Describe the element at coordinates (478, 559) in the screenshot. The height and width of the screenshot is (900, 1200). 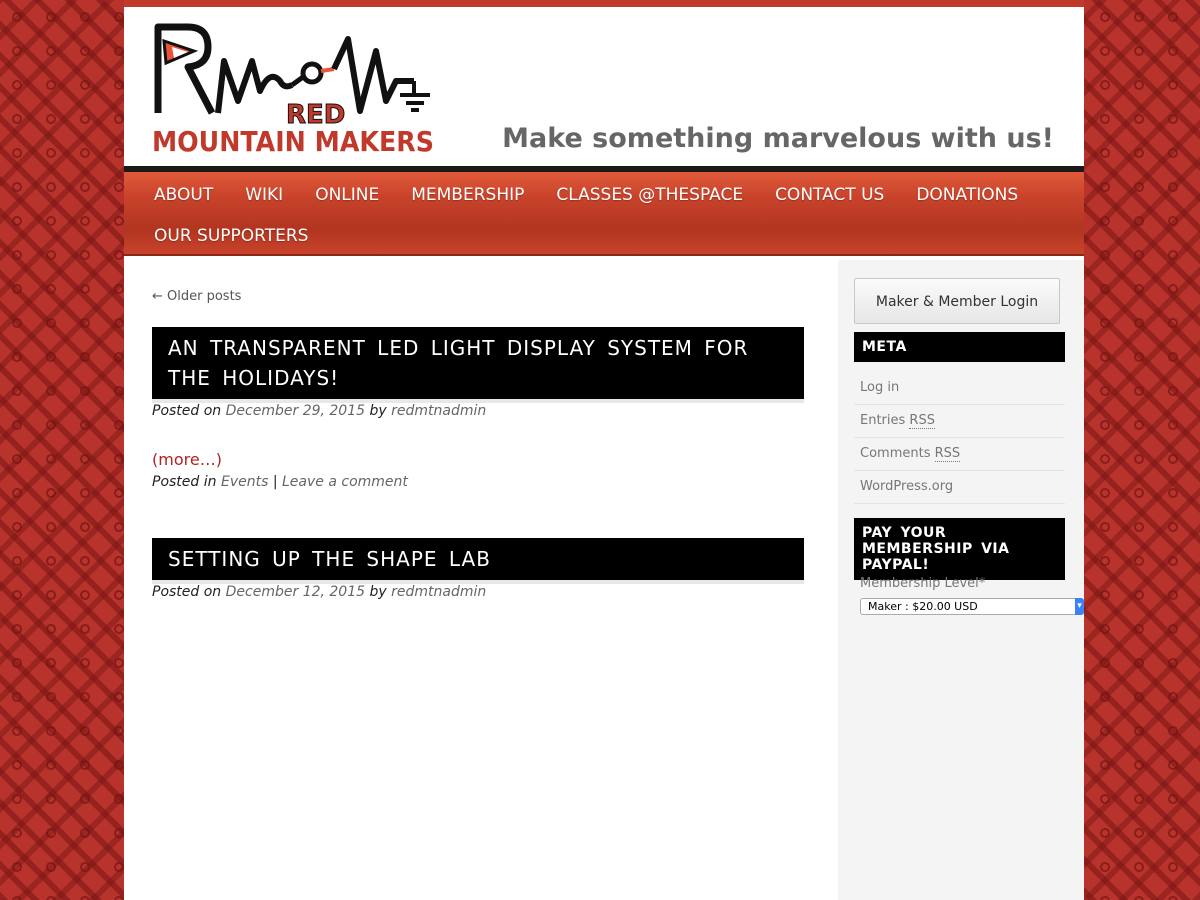
I see `post-title: SETTING UP THE SHAPE LAB` at that location.